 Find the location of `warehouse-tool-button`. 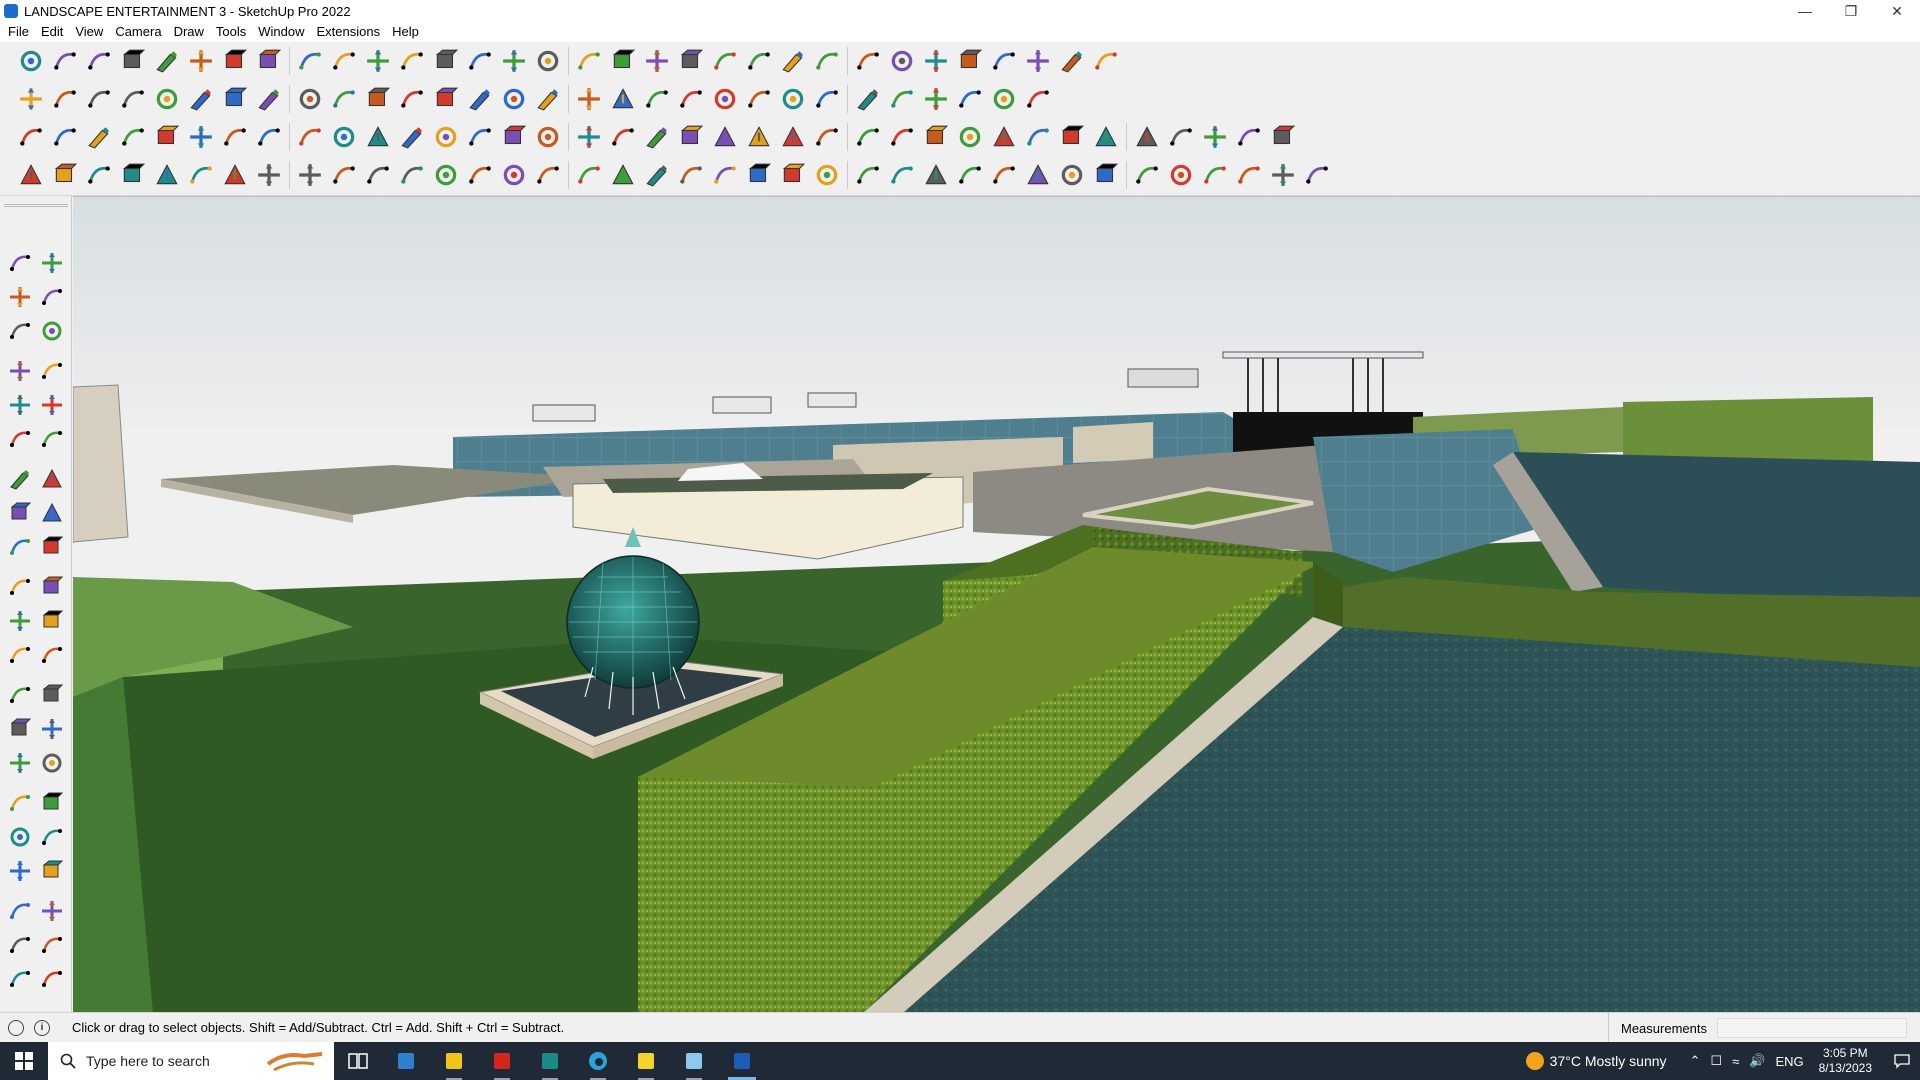

warehouse-tool-button is located at coordinates (1106, 61).